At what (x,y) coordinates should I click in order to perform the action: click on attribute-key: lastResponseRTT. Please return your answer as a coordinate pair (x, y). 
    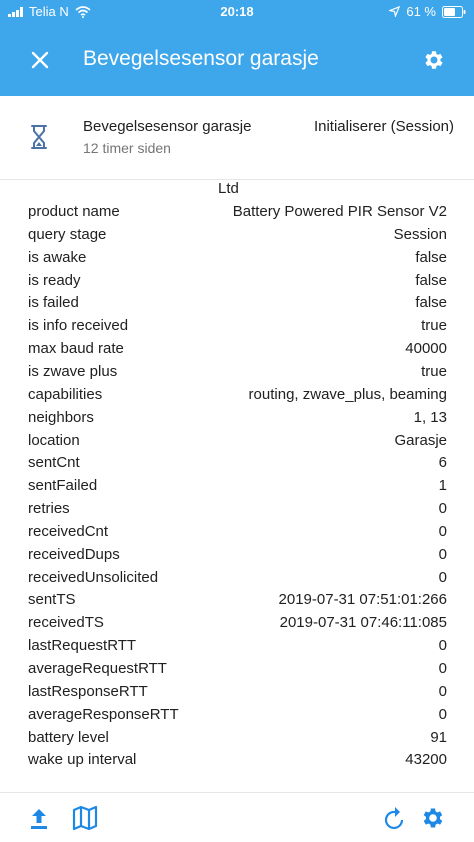
    Looking at the image, I should click on (88, 691).